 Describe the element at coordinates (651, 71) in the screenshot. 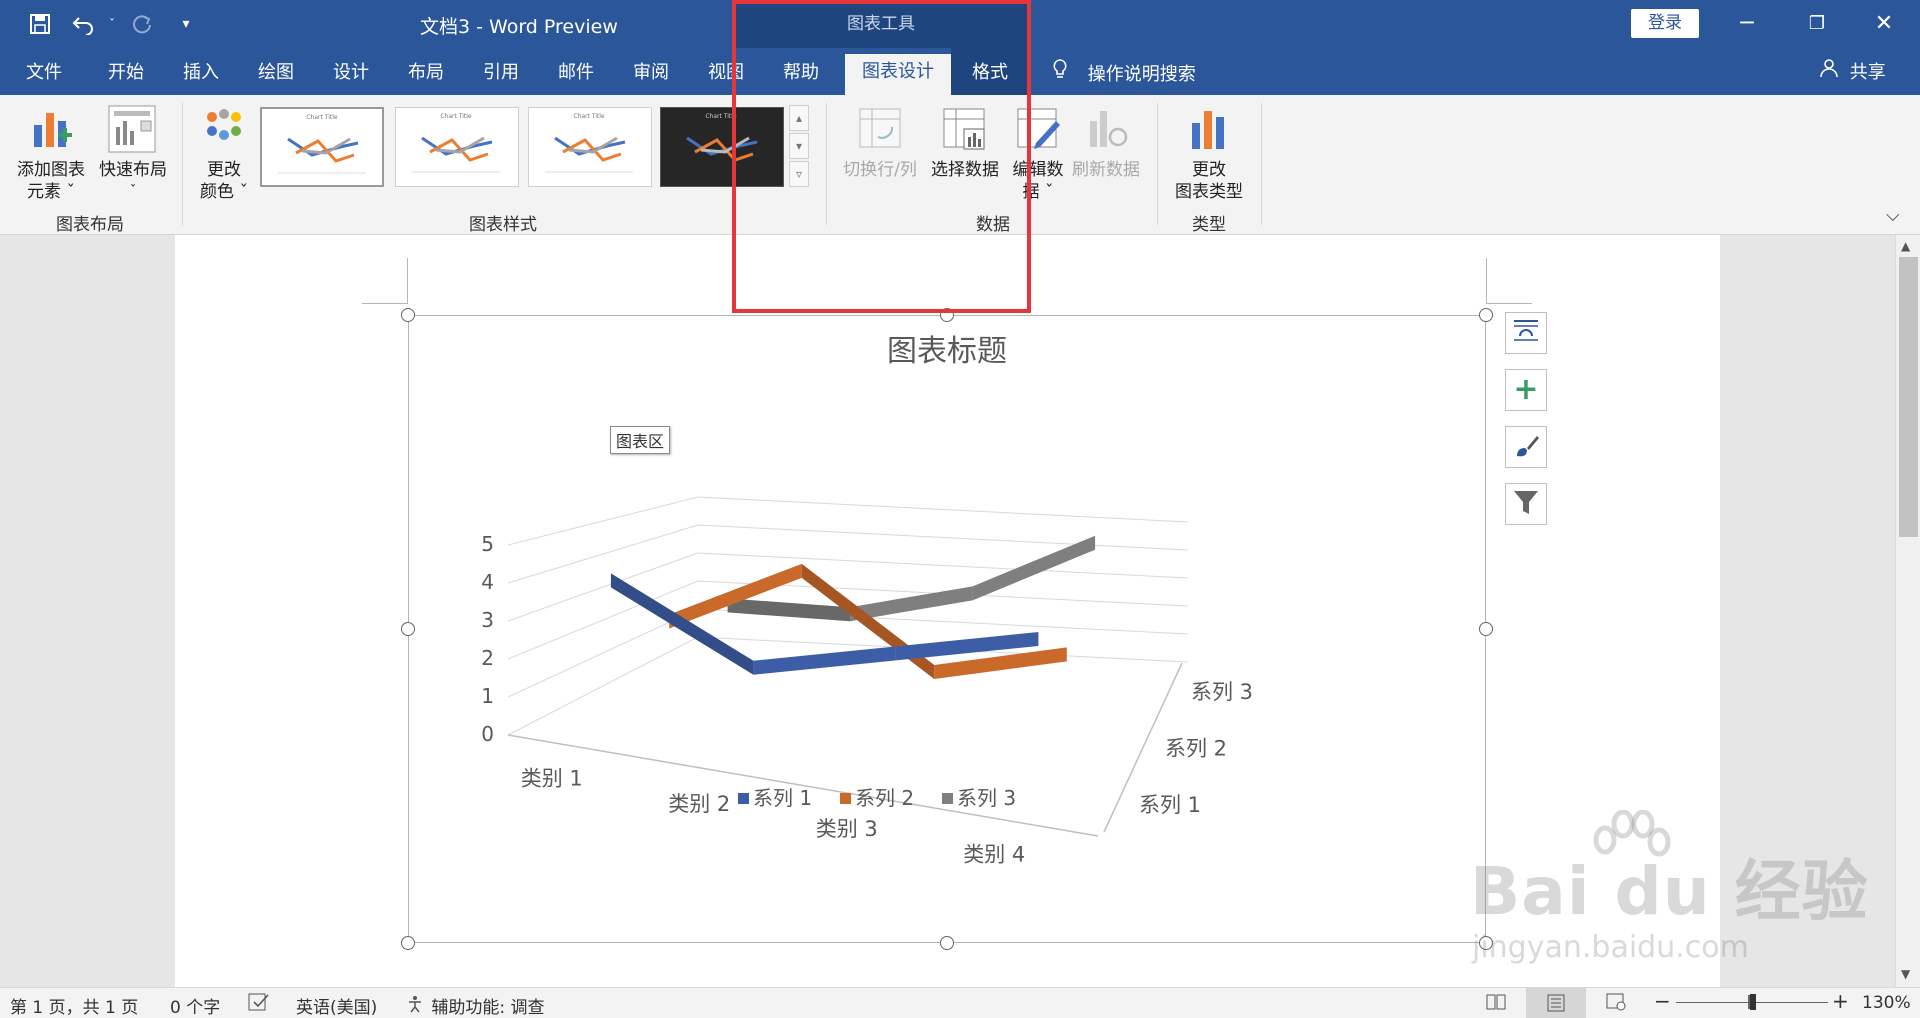

I see `tab-review: 审阅` at that location.